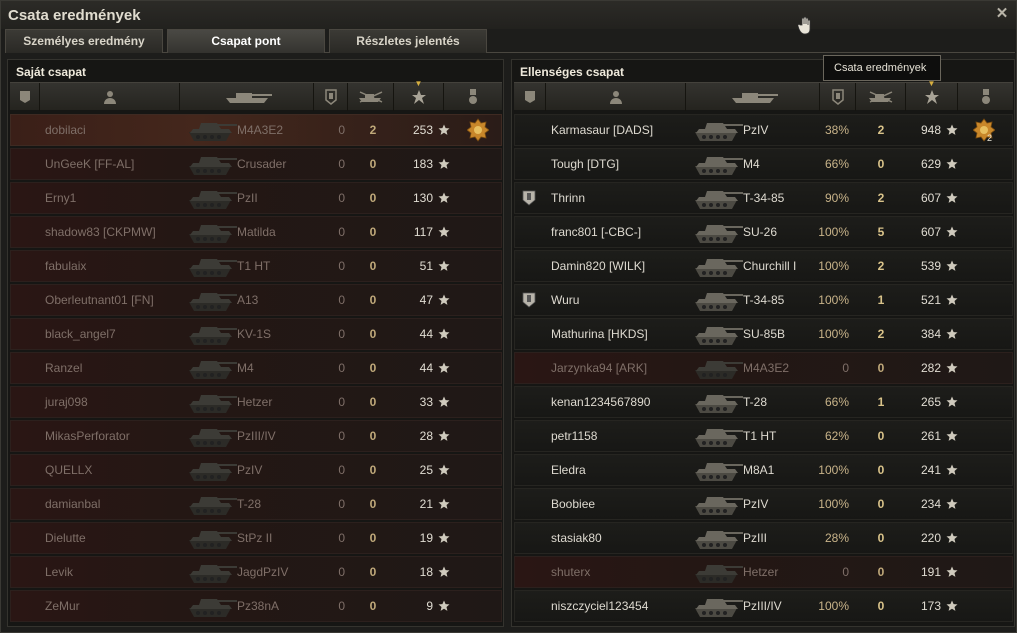 The width and height of the screenshot is (1017, 633). I want to click on table-row: shuterx Hetzer 0 0 191, so click(763, 572).